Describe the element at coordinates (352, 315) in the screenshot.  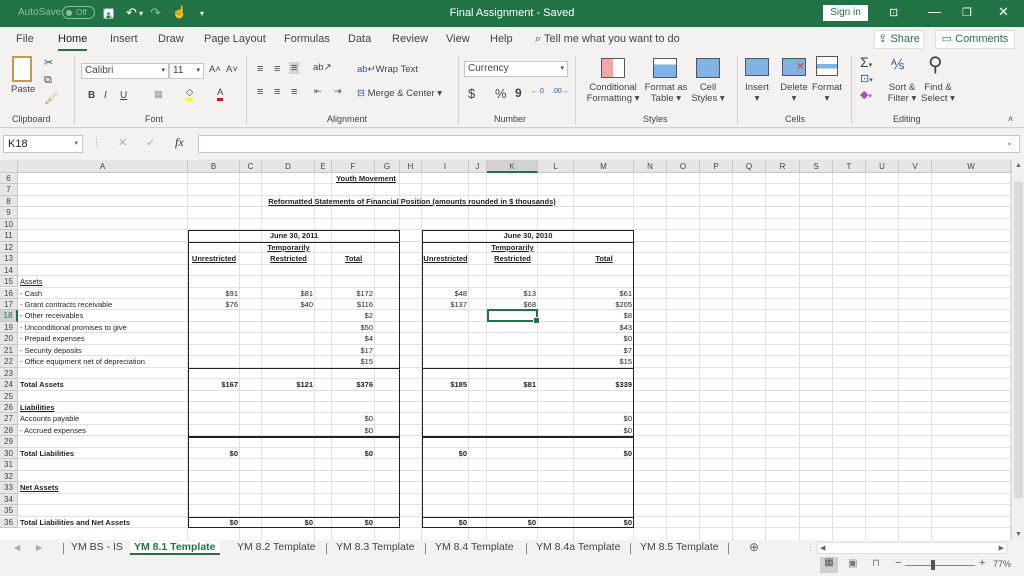
I see `value-cell: $2` at that location.